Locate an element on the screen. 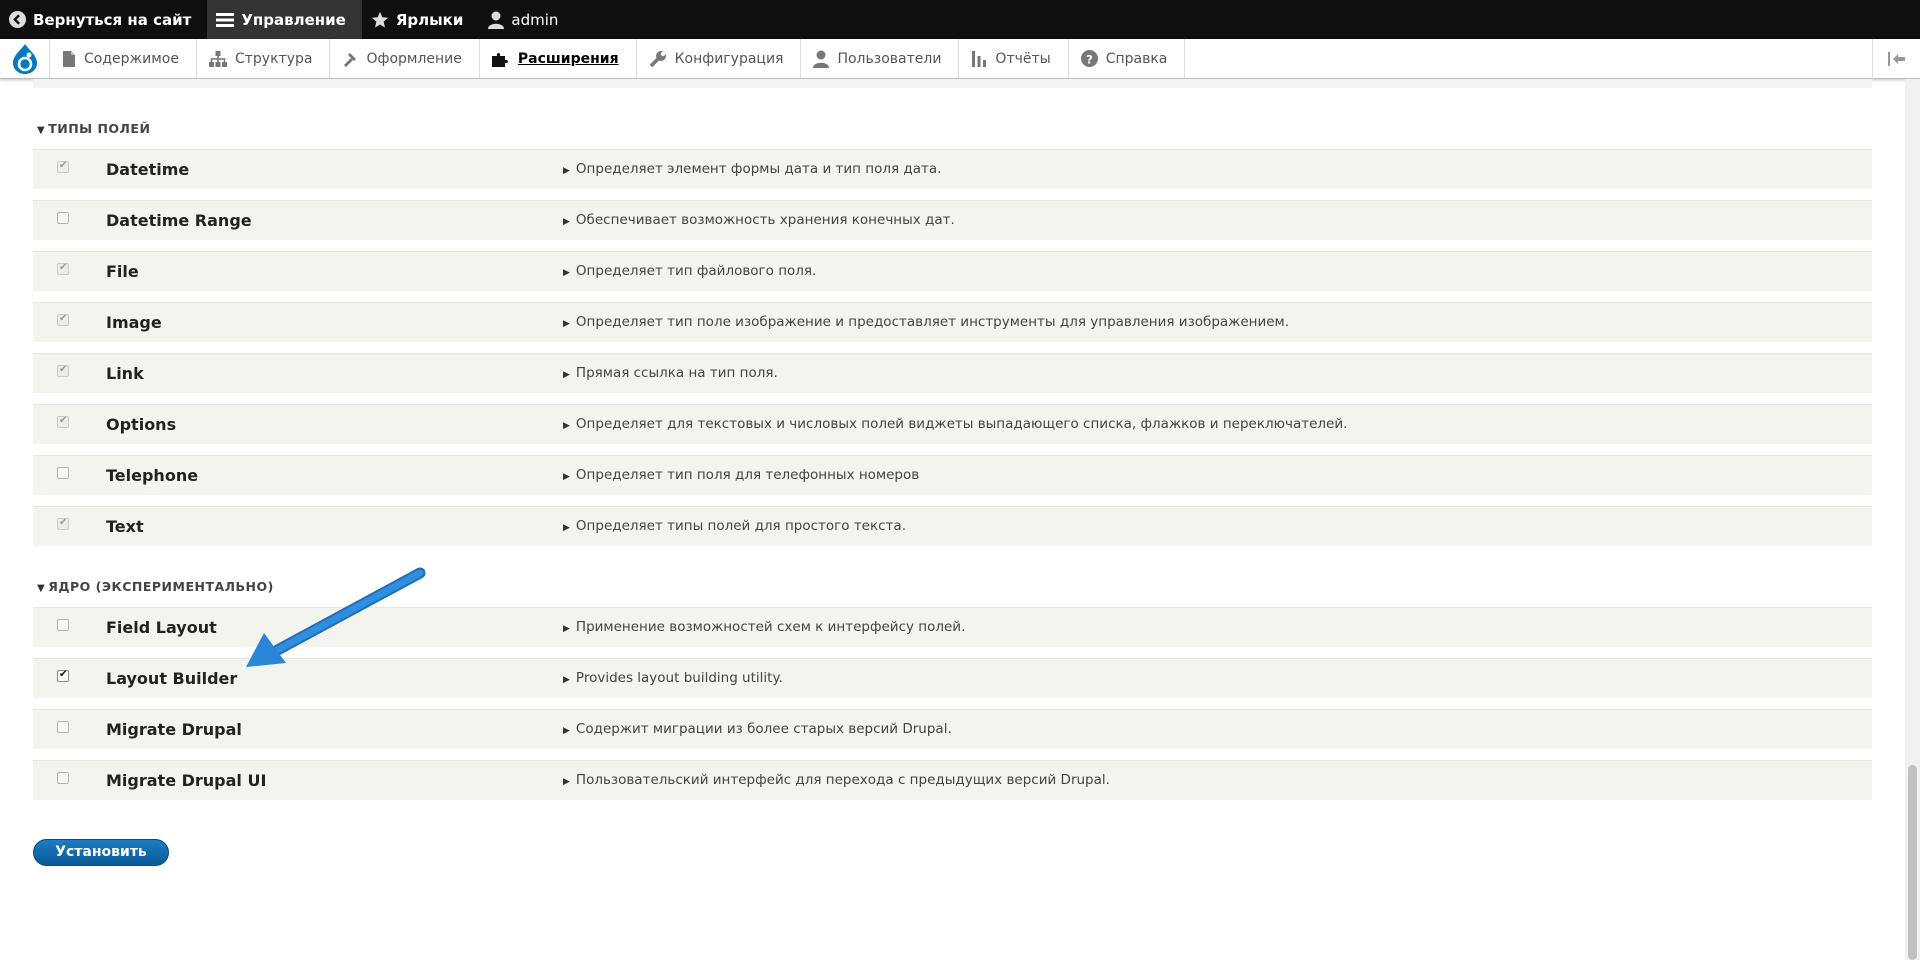 The height and width of the screenshot is (960, 1920). tray-item-help: ? Справка is located at coordinates (1127, 58).